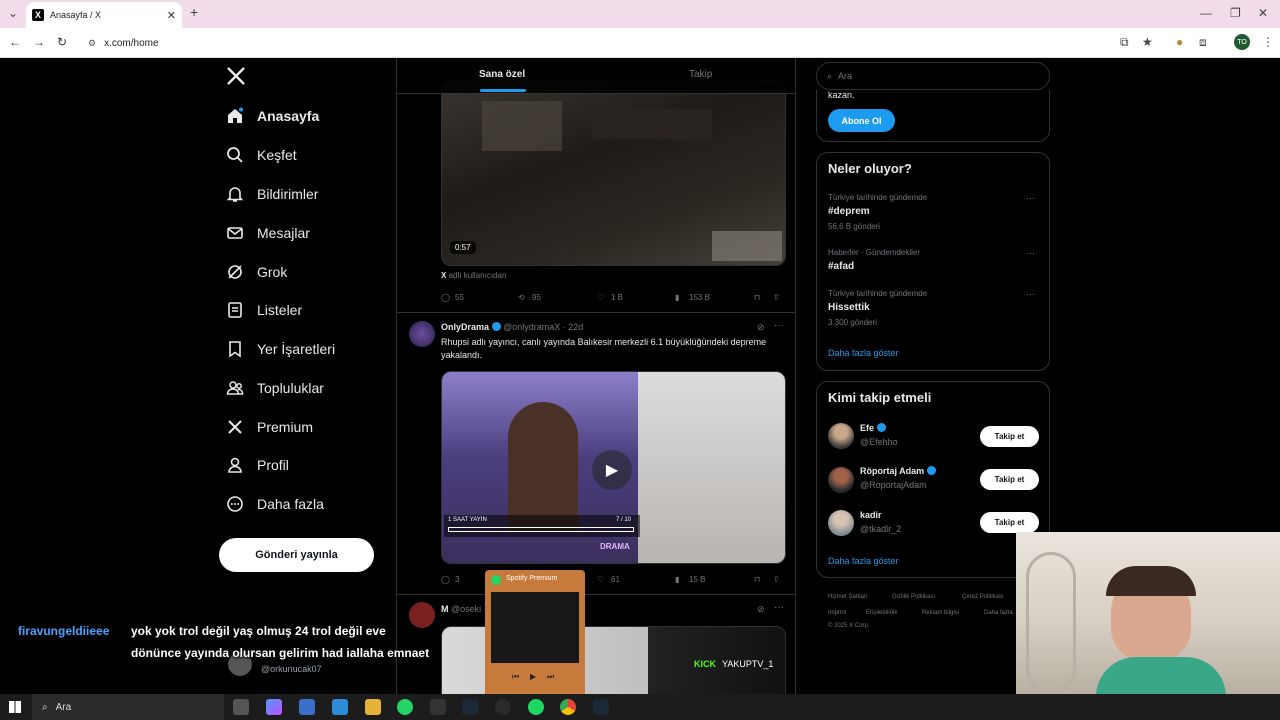  Describe the element at coordinates (272, 116) in the screenshot. I see `nav-item-home: Anasayfa` at that location.